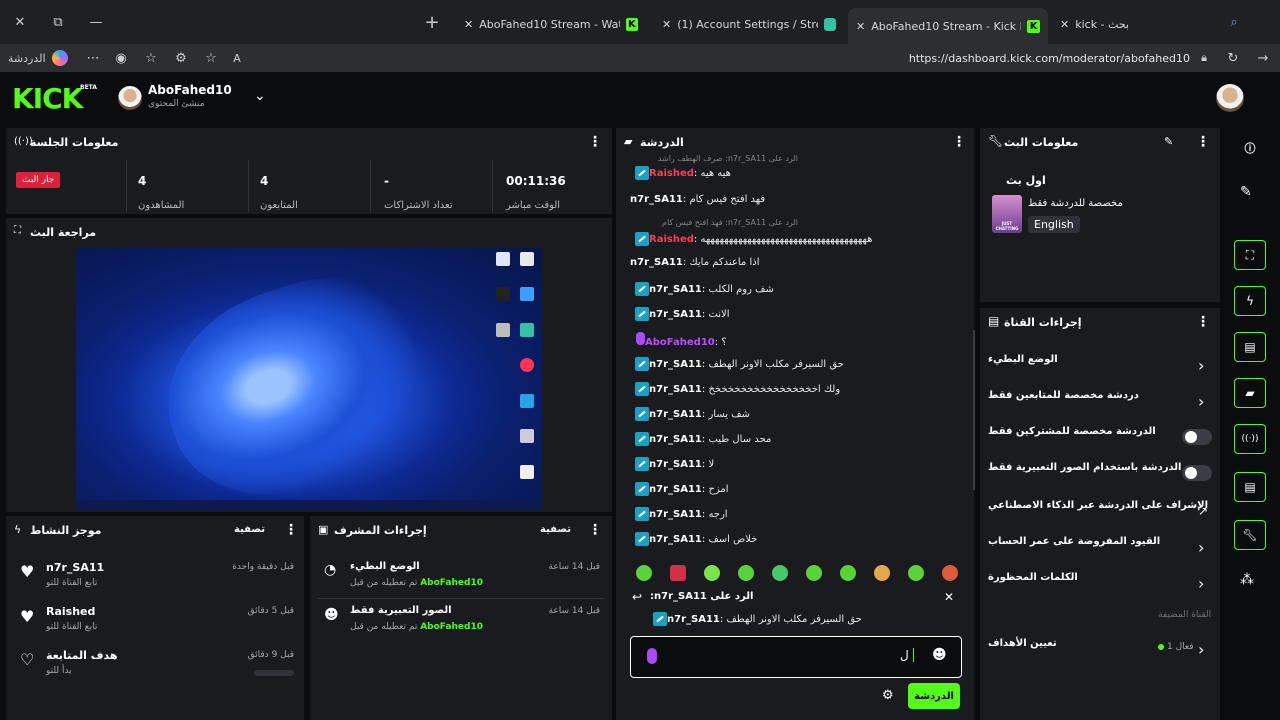  What do you see at coordinates (1099, 402) in the screenshot?
I see `channel-action-row: دردشة مخصصة للمتابعين فقط ›` at bounding box center [1099, 402].